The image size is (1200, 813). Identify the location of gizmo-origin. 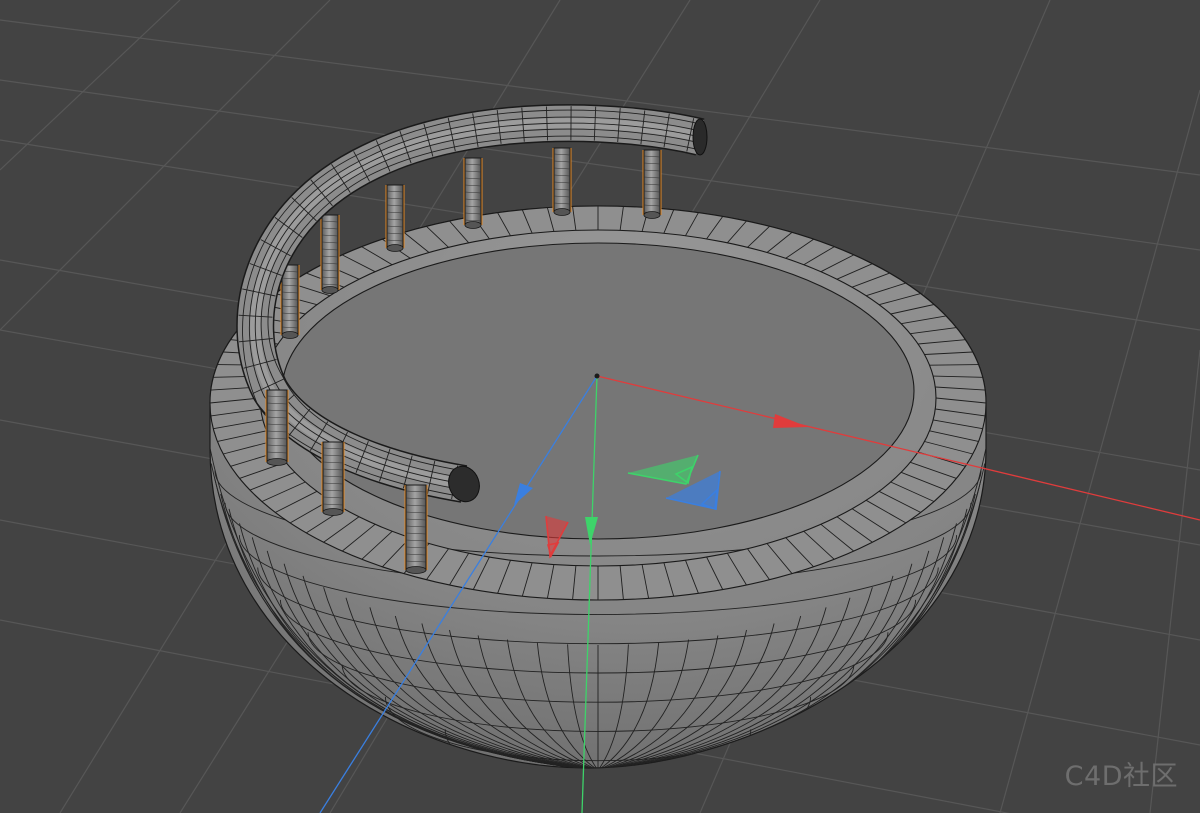
(597, 376).